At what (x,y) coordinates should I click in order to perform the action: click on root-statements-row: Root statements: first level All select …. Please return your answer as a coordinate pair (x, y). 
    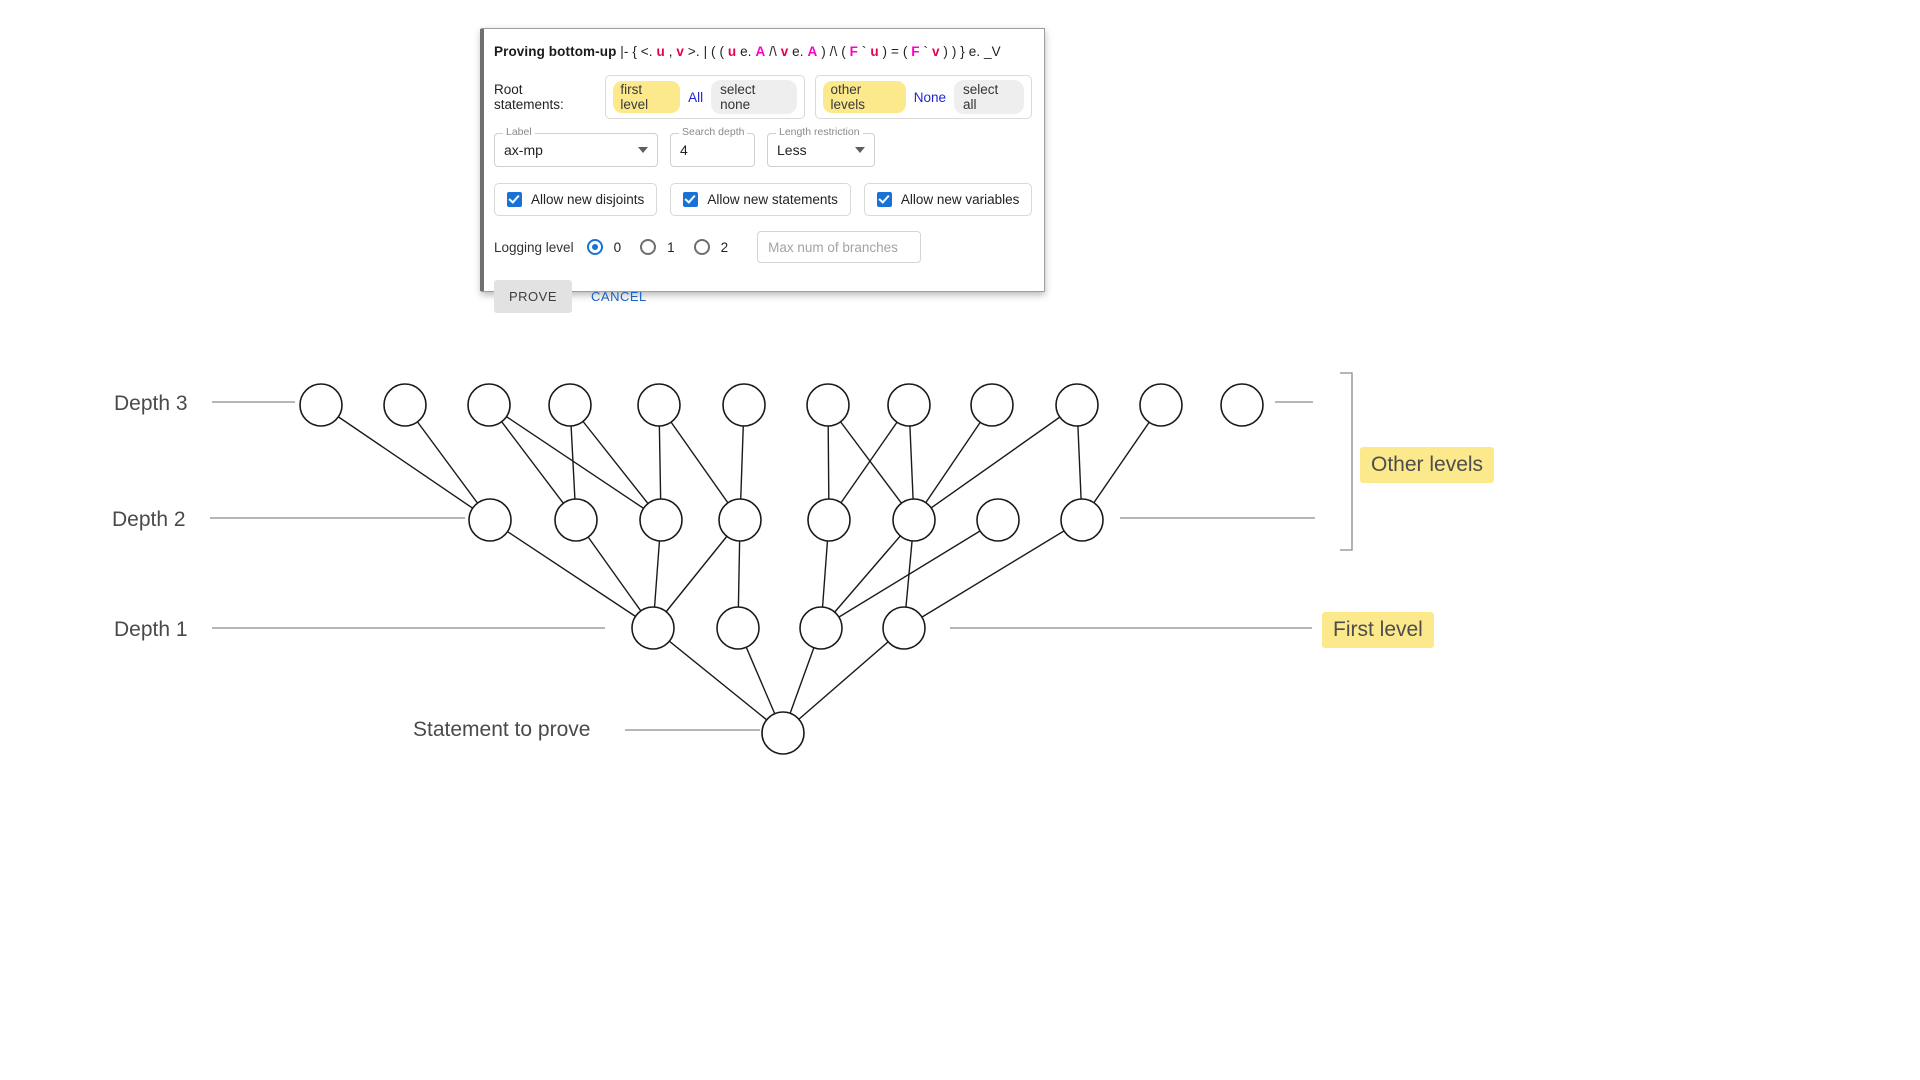
    Looking at the image, I should click on (763, 97).